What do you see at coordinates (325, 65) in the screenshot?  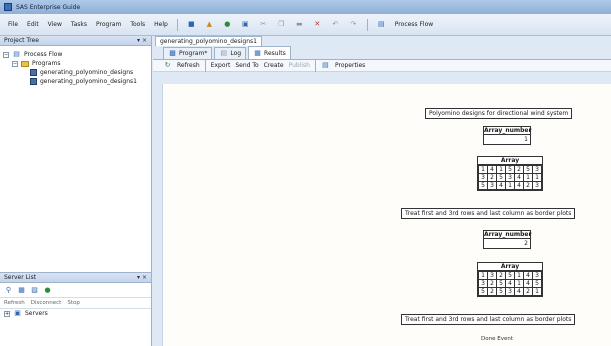 I see `properties-icon: ▤` at bounding box center [325, 65].